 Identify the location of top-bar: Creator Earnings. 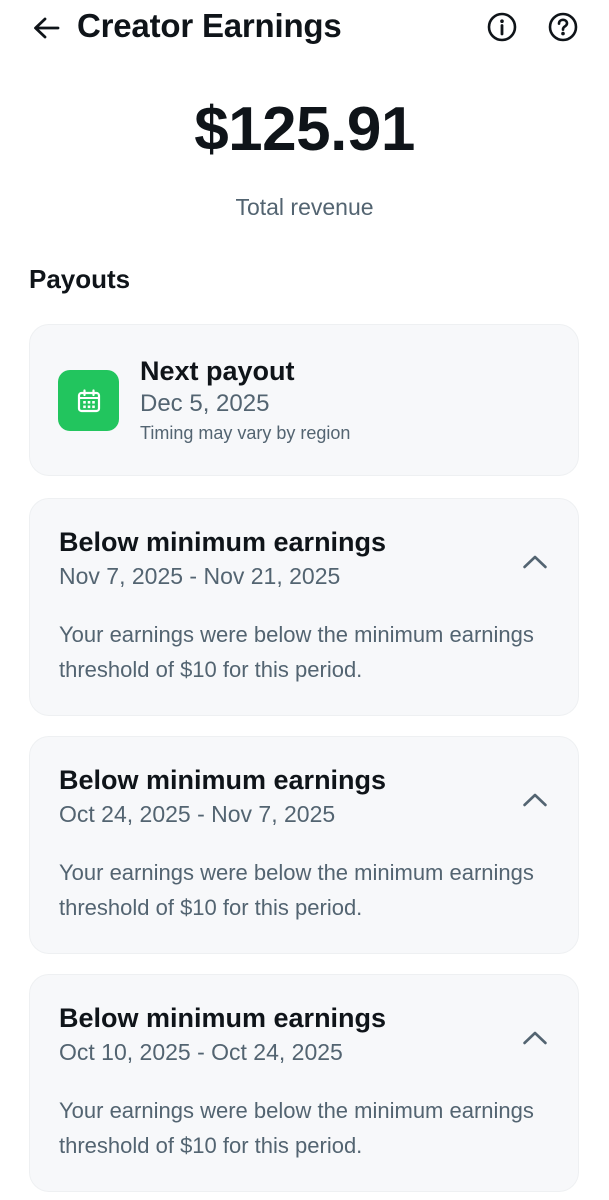
(304, 28).